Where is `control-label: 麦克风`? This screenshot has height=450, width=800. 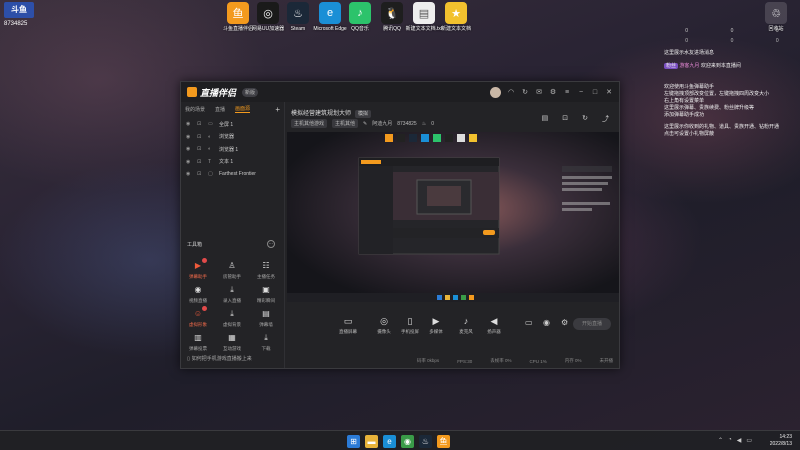
control-label: 麦克风 is located at coordinates (466, 331).